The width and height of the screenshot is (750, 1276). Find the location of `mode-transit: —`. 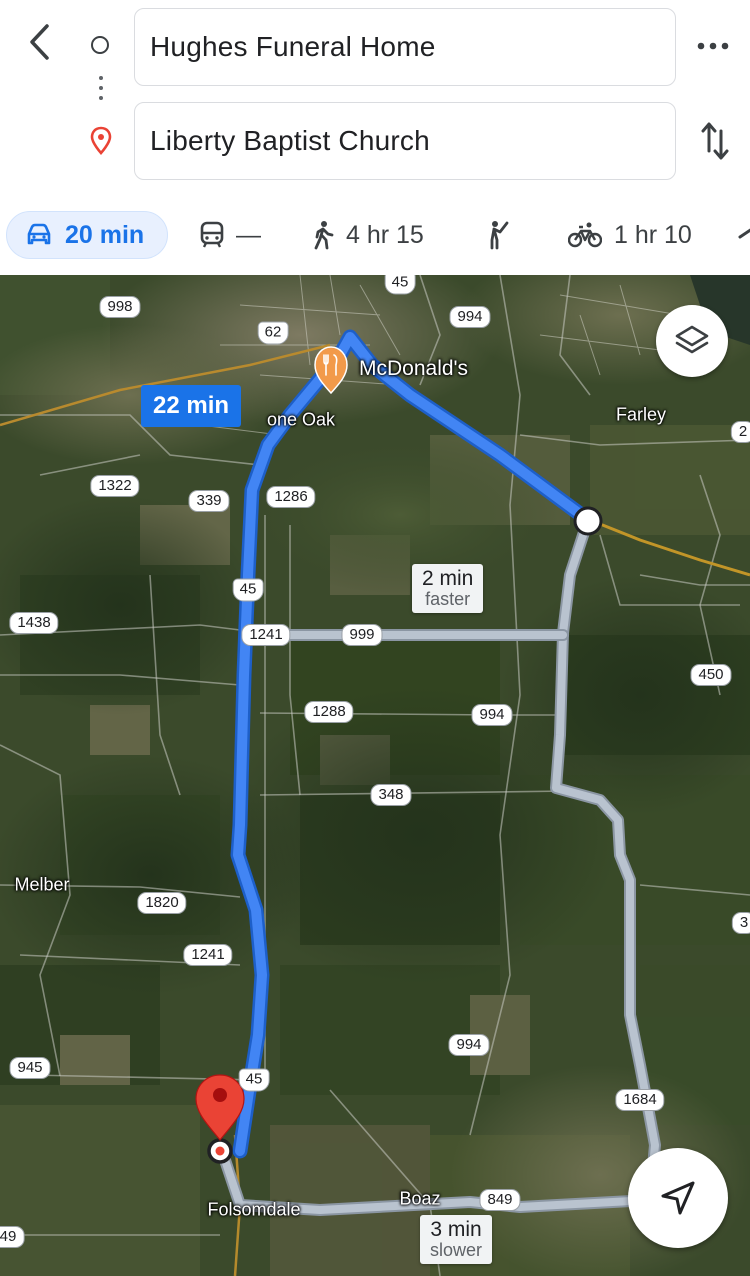

mode-transit: — is located at coordinates (230, 235).